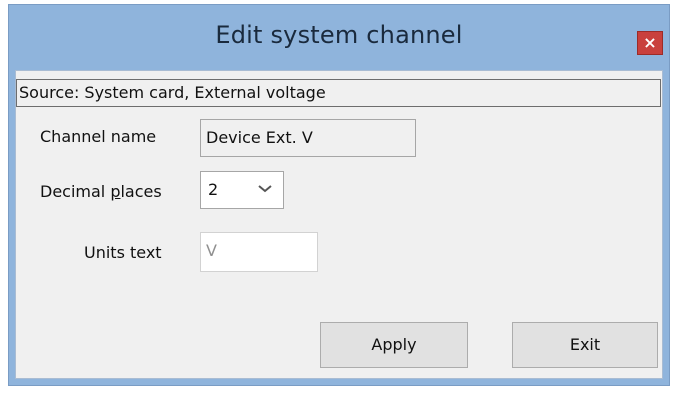  What do you see at coordinates (265, 190) in the screenshot?
I see `chevron-down-icon` at bounding box center [265, 190].